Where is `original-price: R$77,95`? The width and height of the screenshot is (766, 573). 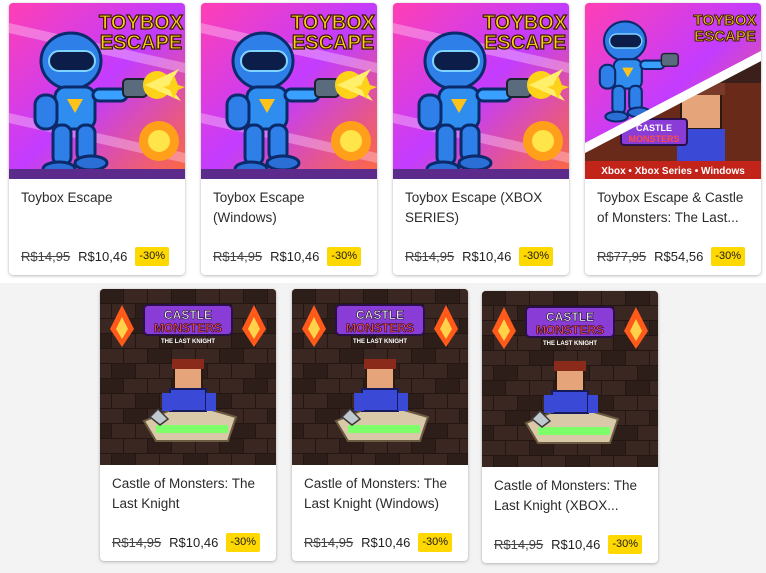 original-price: R$77,95 is located at coordinates (622, 256).